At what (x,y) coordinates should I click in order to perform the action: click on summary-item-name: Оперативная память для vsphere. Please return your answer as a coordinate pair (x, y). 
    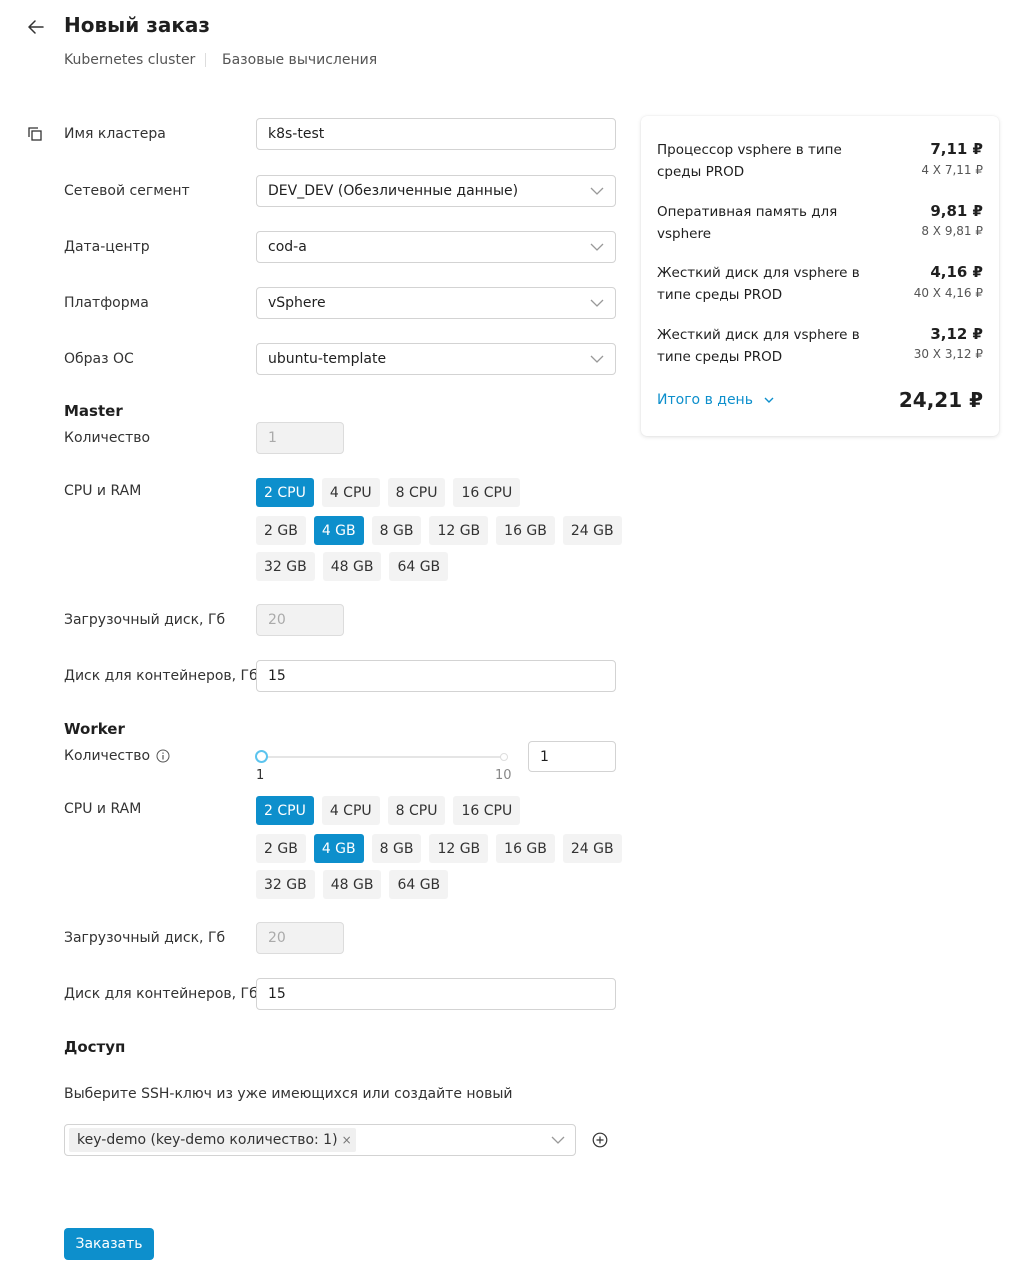
    Looking at the image, I should click on (747, 223).